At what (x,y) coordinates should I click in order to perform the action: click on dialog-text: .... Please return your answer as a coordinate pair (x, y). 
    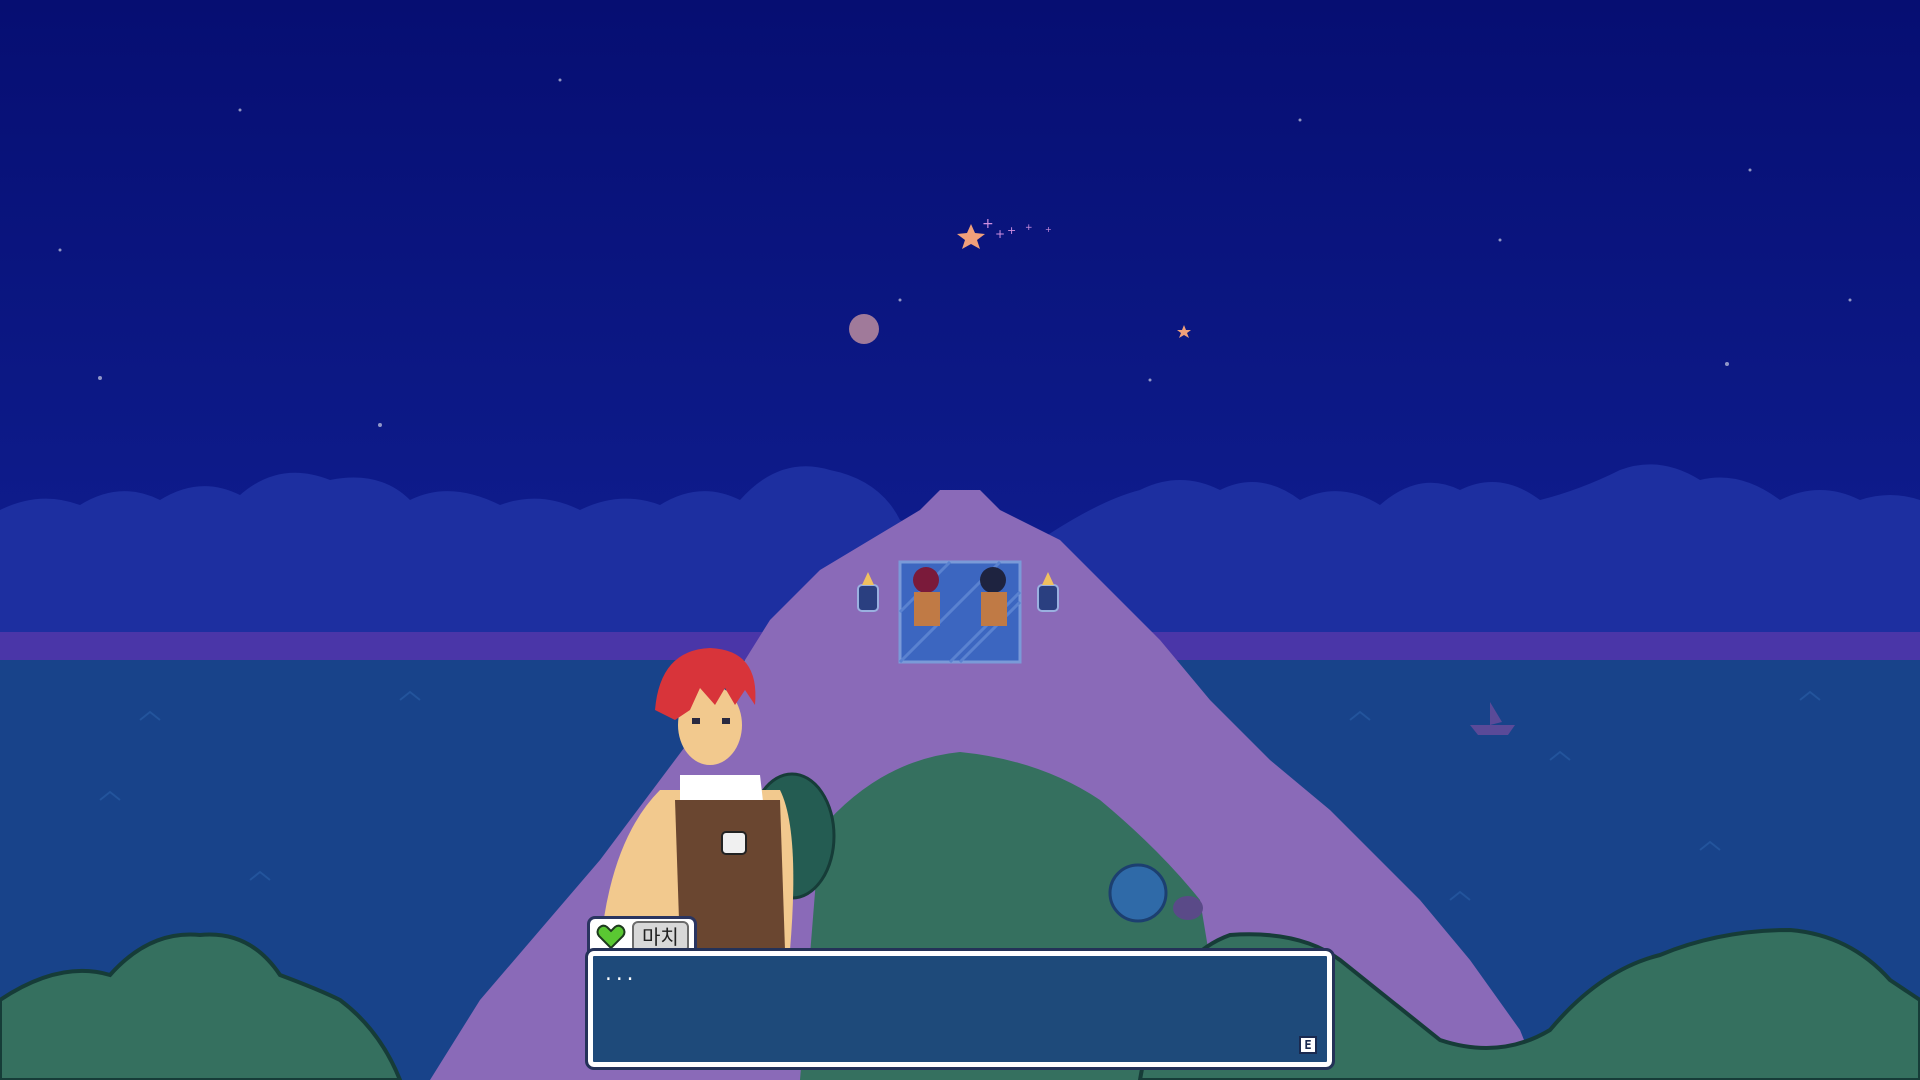
    Looking at the image, I should click on (619, 974).